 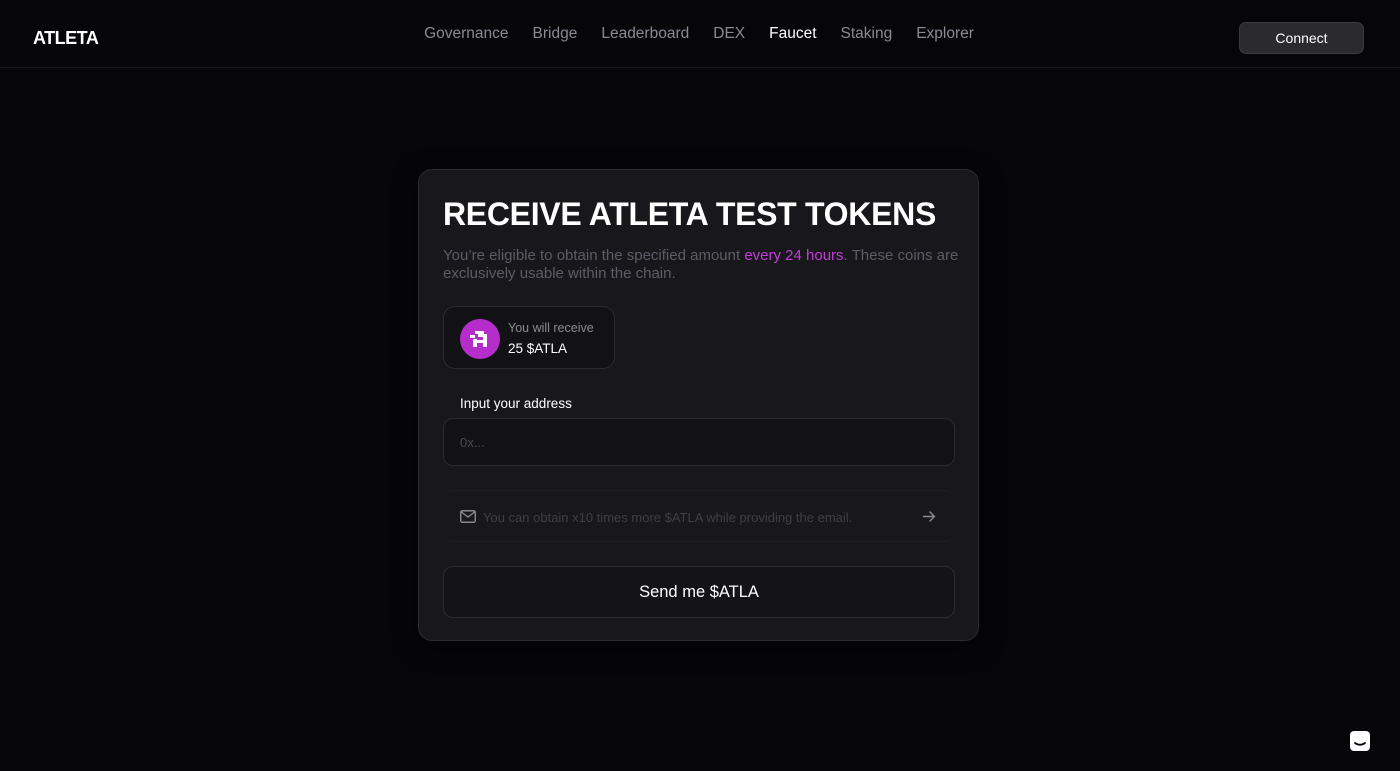 I want to click on receive-label: You will receive, so click(x=551, y=328).